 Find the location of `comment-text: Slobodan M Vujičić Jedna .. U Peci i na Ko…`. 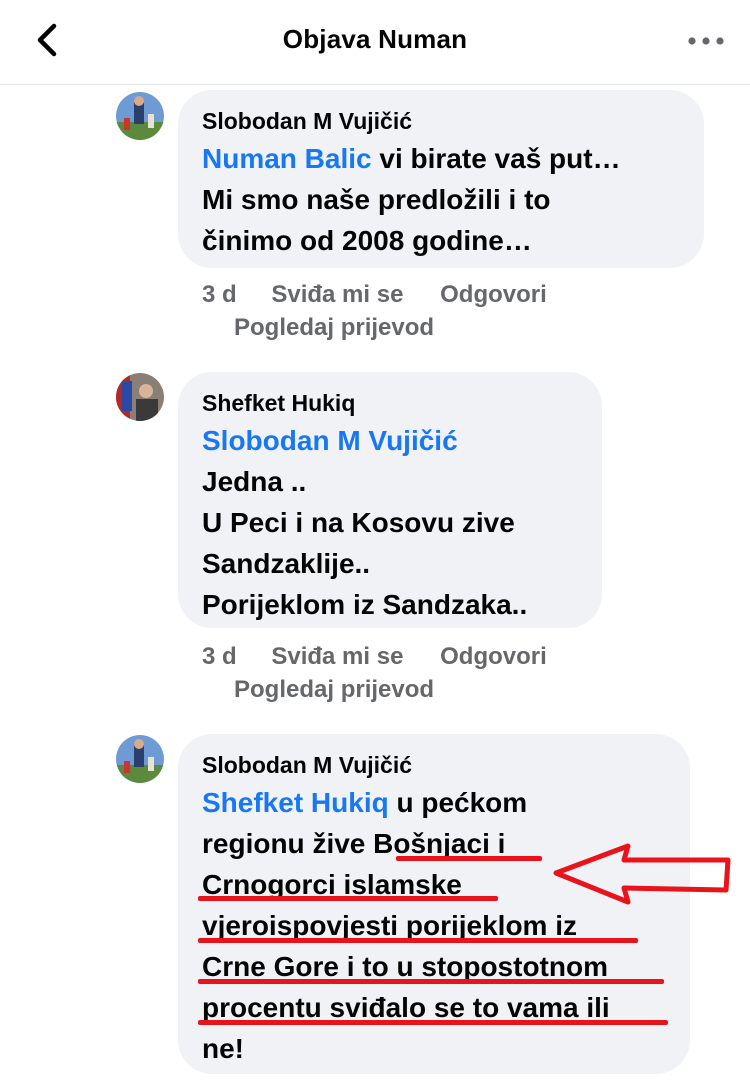

comment-text: Slobodan M Vujičić Jedna .. U Peci i na Ko… is located at coordinates (365, 522).